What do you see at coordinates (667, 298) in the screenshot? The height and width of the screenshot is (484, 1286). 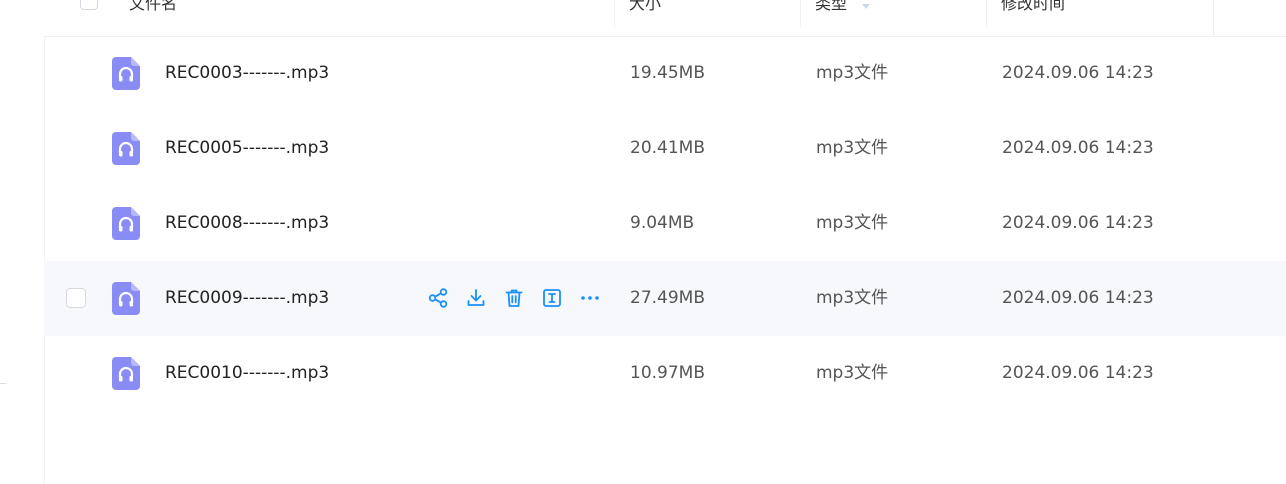 I see `file-size: 27.49MB` at bounding box center [667, 298].